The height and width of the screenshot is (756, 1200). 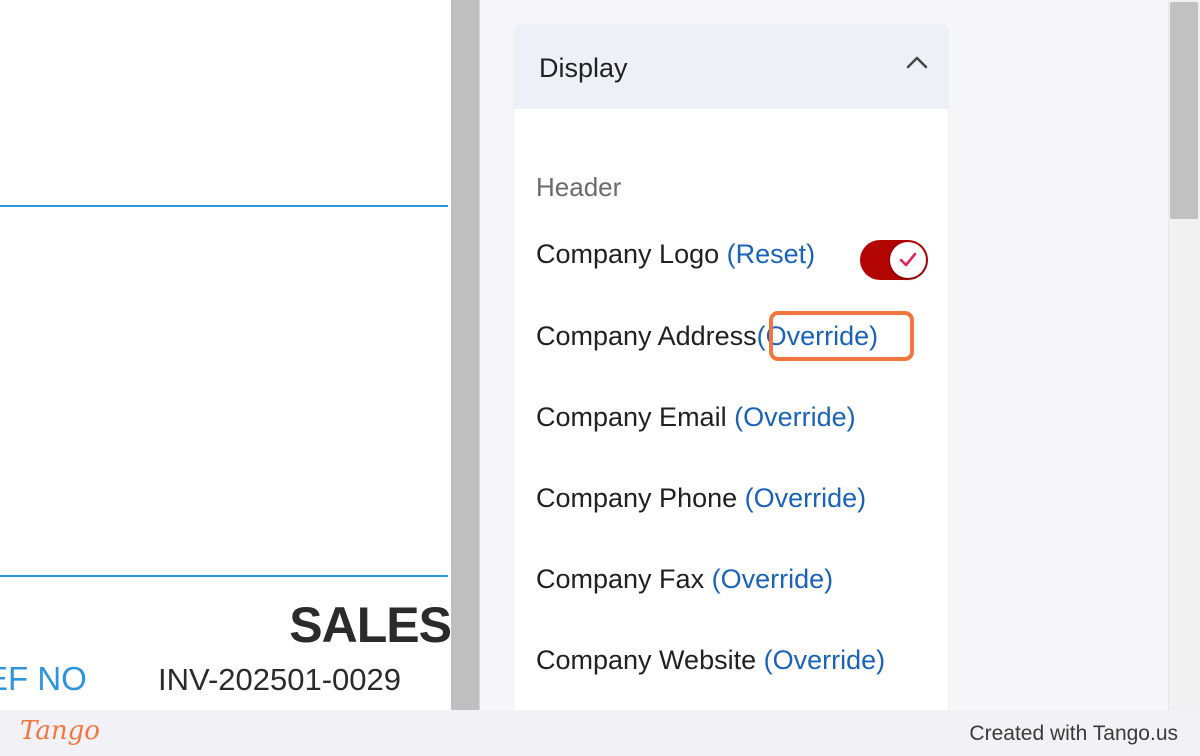 What do you see at coordinates (43, 678) in the screenshot?
I see `ref-no-label: EF NO` at bounding box center [43, 678].